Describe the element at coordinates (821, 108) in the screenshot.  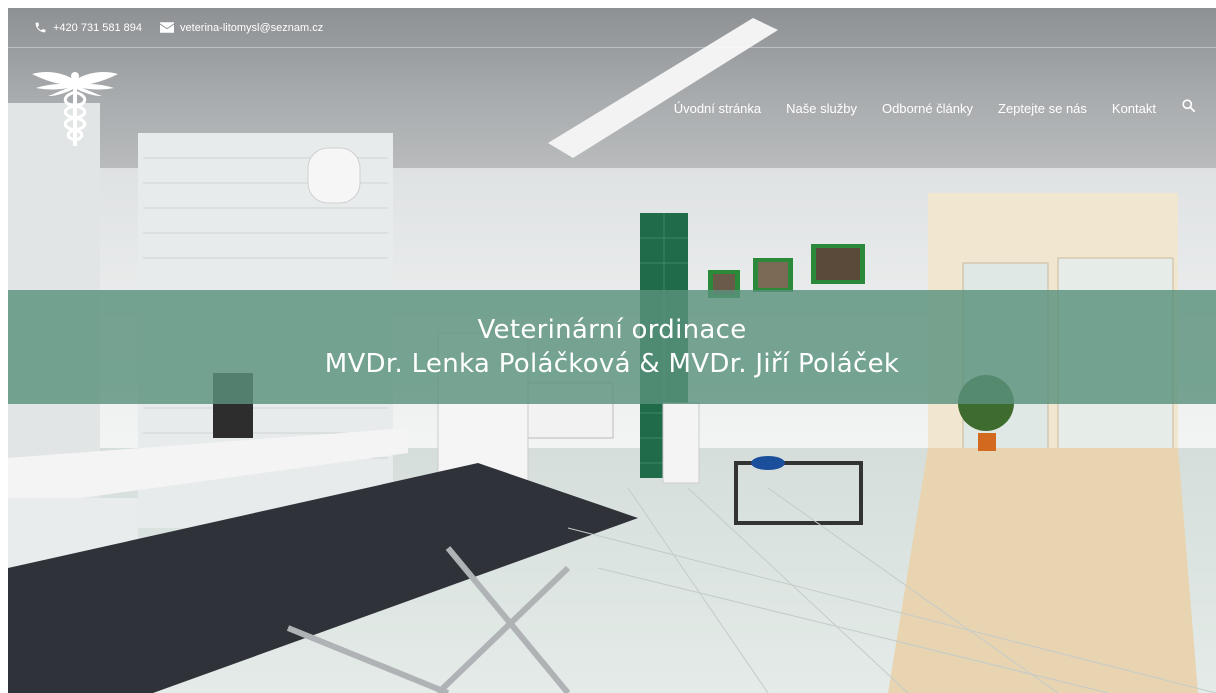
I see `nav-item-services: Naše služby` at that location.